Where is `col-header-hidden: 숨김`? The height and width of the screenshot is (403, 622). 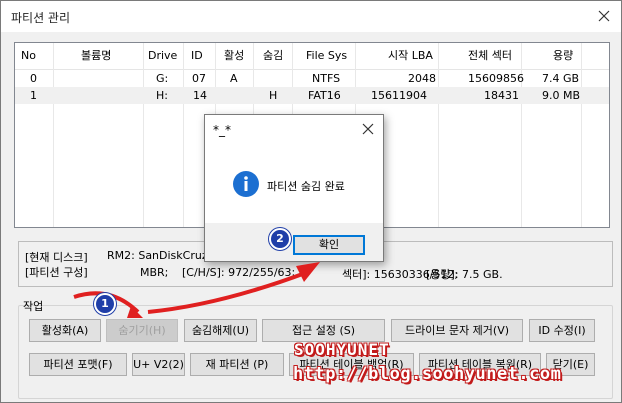 col-header-hidden: 숨김 is located at coordinates (273, 56).